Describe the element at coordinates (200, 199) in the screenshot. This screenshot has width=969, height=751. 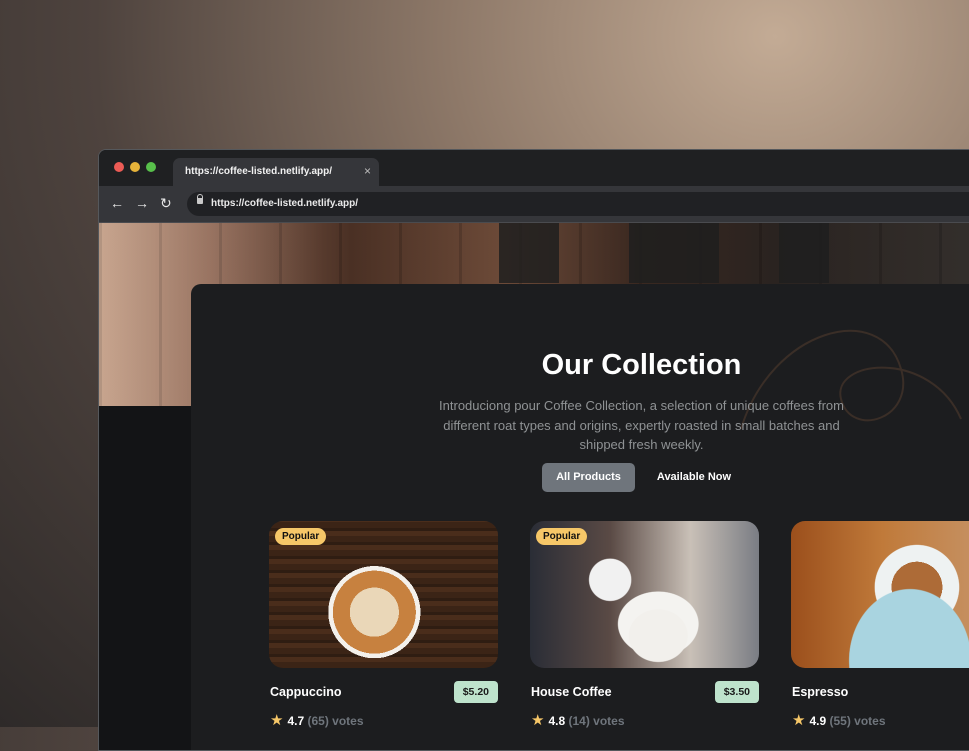
I see `lock-icon` at that location.